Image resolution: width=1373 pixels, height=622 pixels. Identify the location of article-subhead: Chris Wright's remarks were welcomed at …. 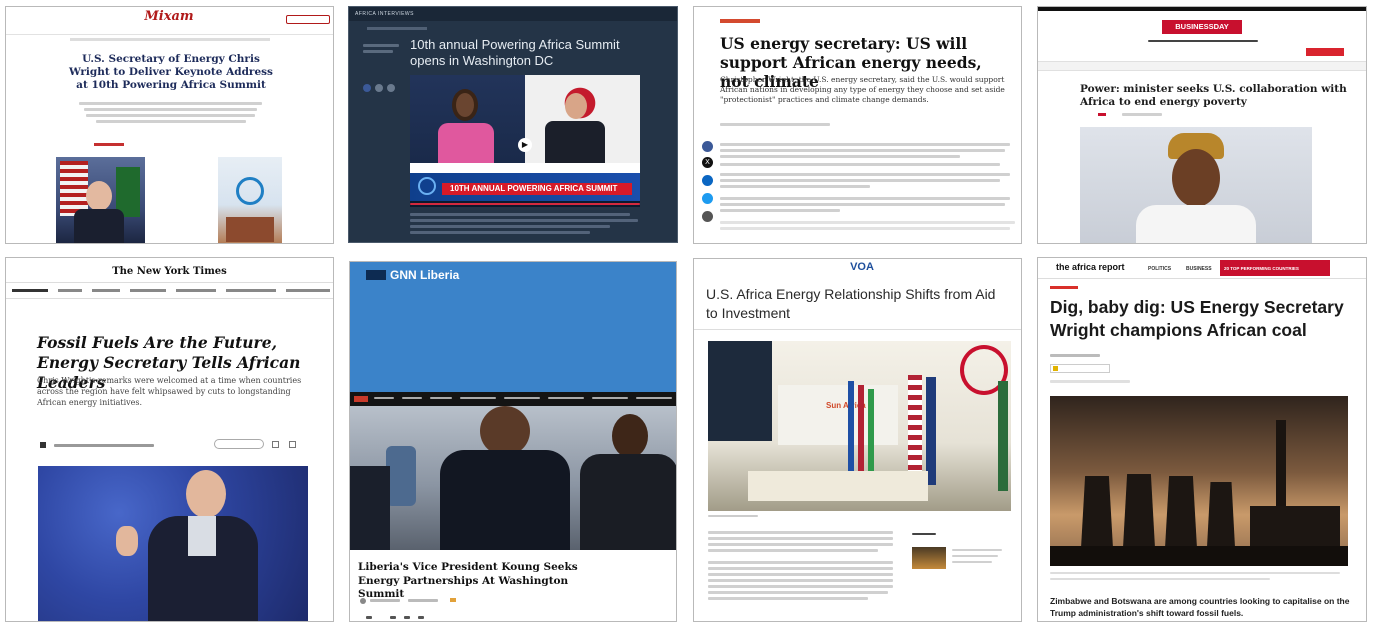
(169, 391).